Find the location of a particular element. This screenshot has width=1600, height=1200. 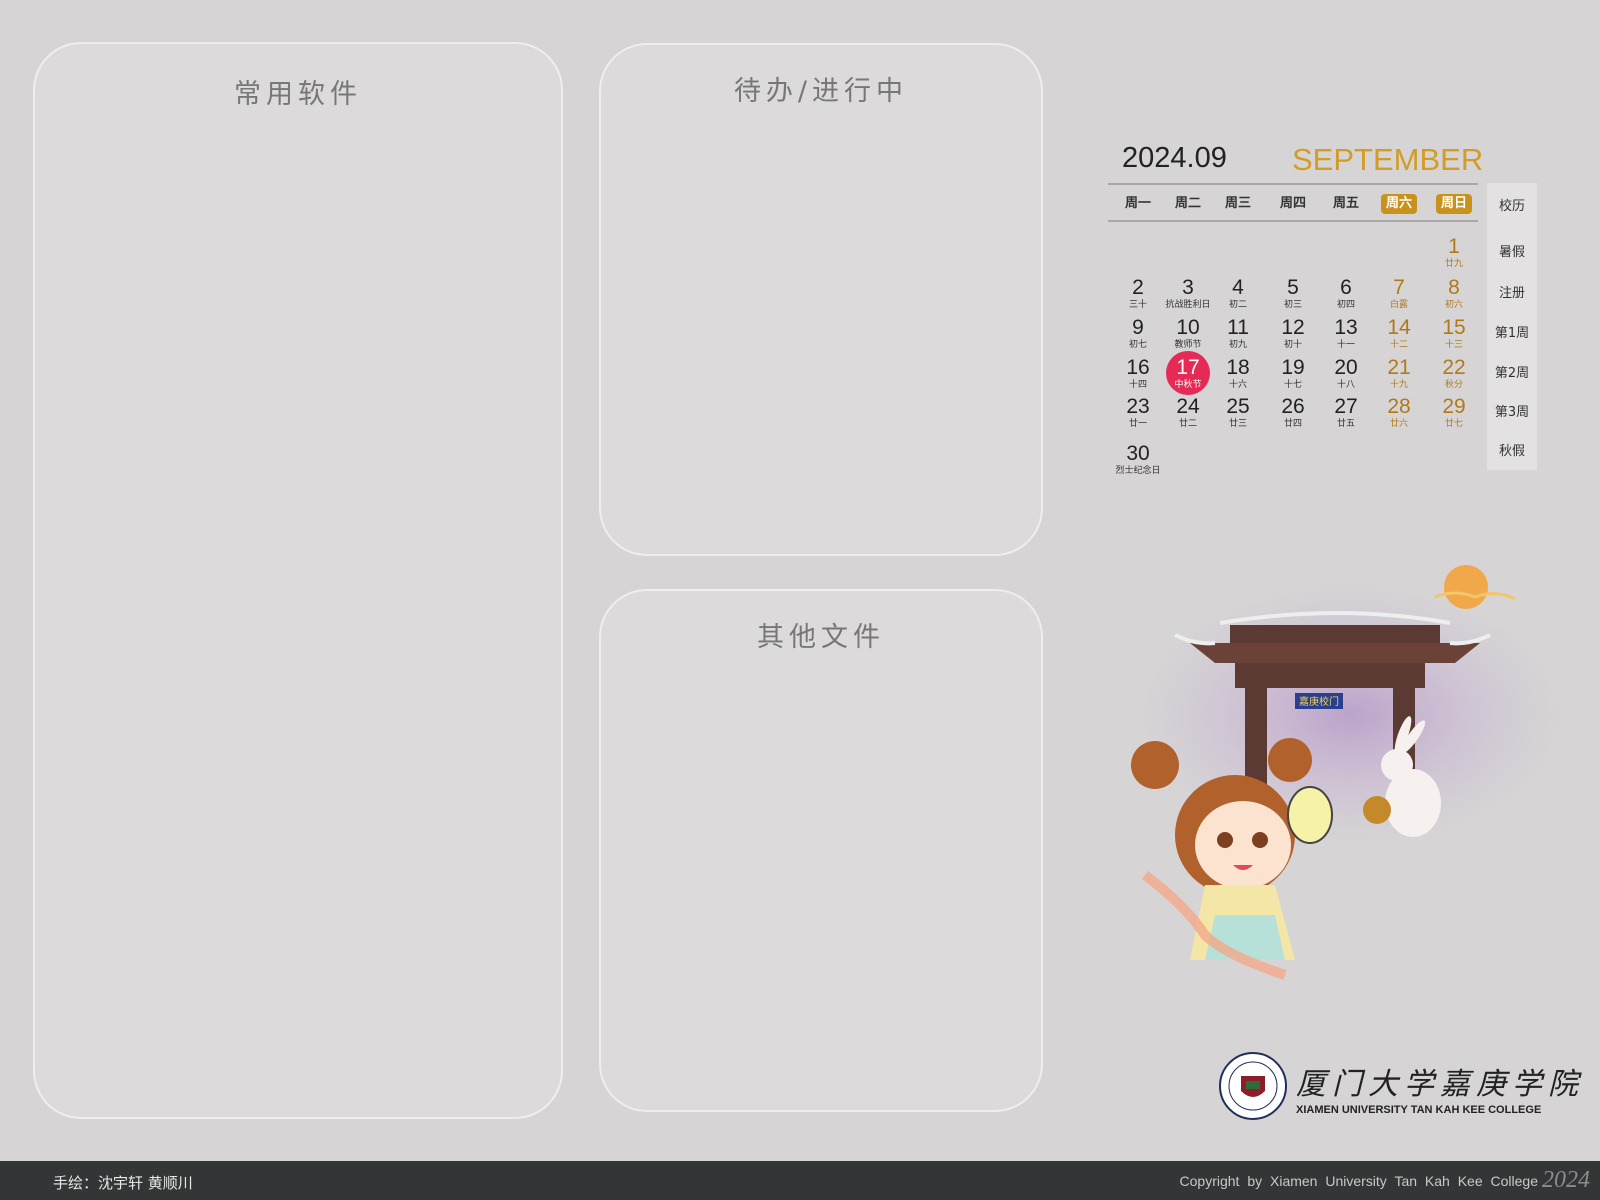

calendar-day-20: 20 十八 is located at coordinates (1346, 374).